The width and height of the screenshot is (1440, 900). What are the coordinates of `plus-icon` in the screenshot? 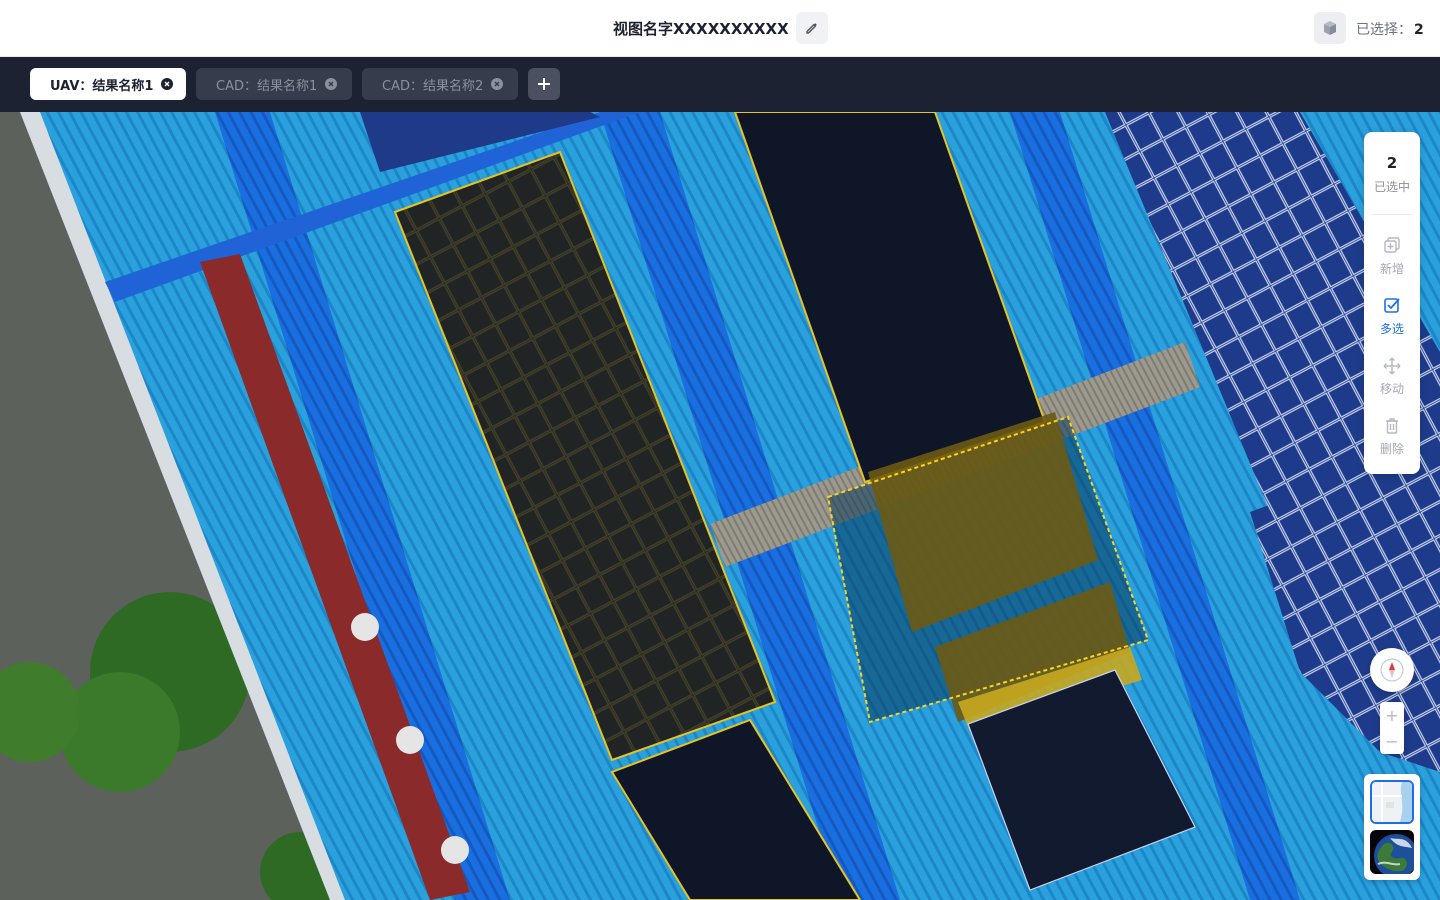 It's located at (544, 84).